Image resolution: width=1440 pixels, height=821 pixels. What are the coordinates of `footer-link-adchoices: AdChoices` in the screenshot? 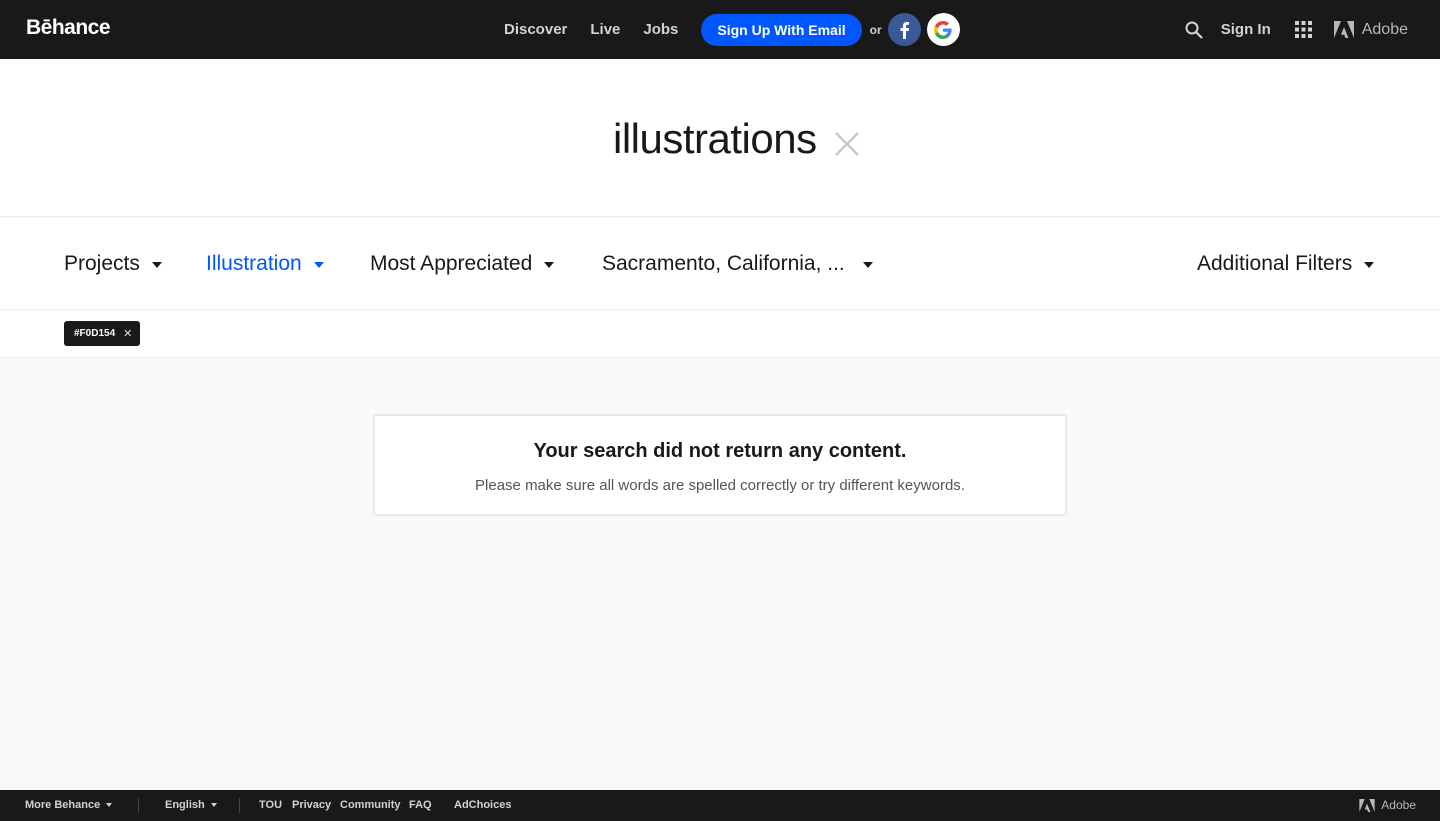 It's located at (482, 805).